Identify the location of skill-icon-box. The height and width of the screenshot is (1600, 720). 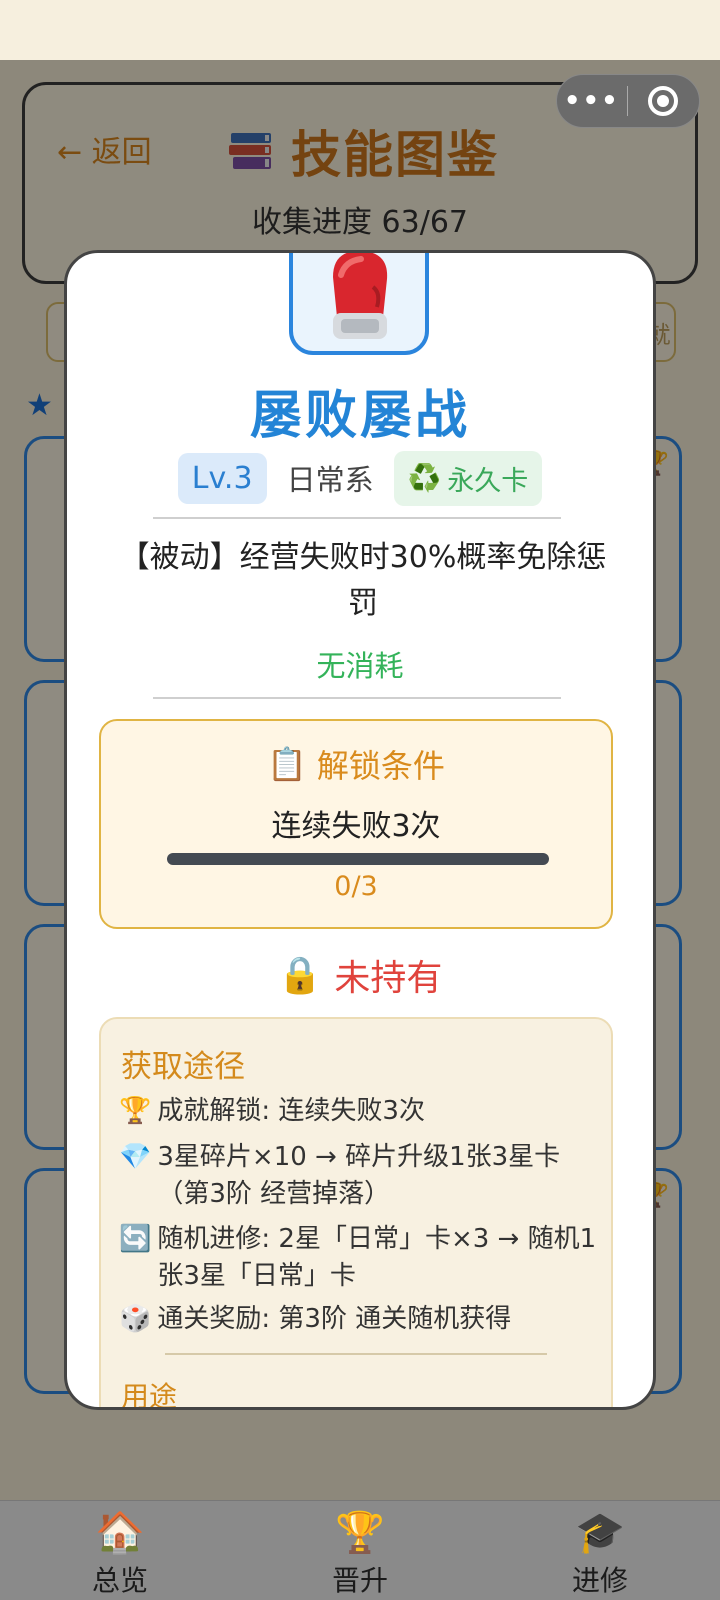
(359, 304).